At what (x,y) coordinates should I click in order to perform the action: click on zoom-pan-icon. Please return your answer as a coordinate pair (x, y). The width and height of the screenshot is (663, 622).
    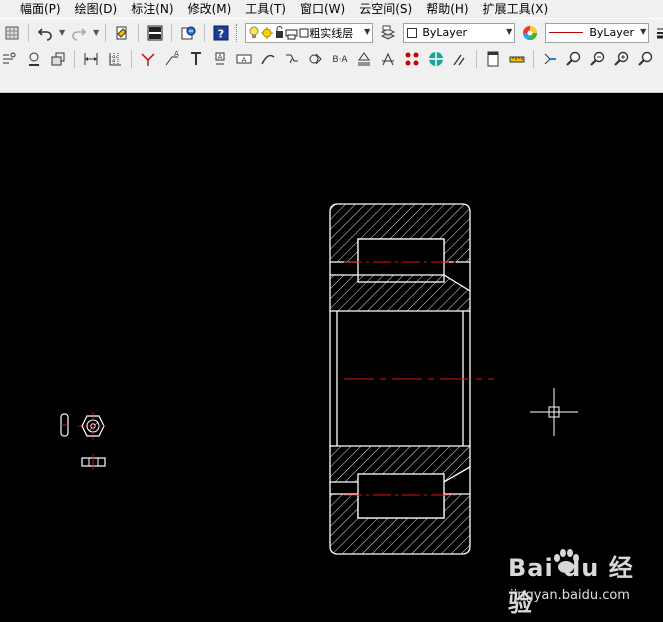
    Looking at the image, I should click on (598, 59).